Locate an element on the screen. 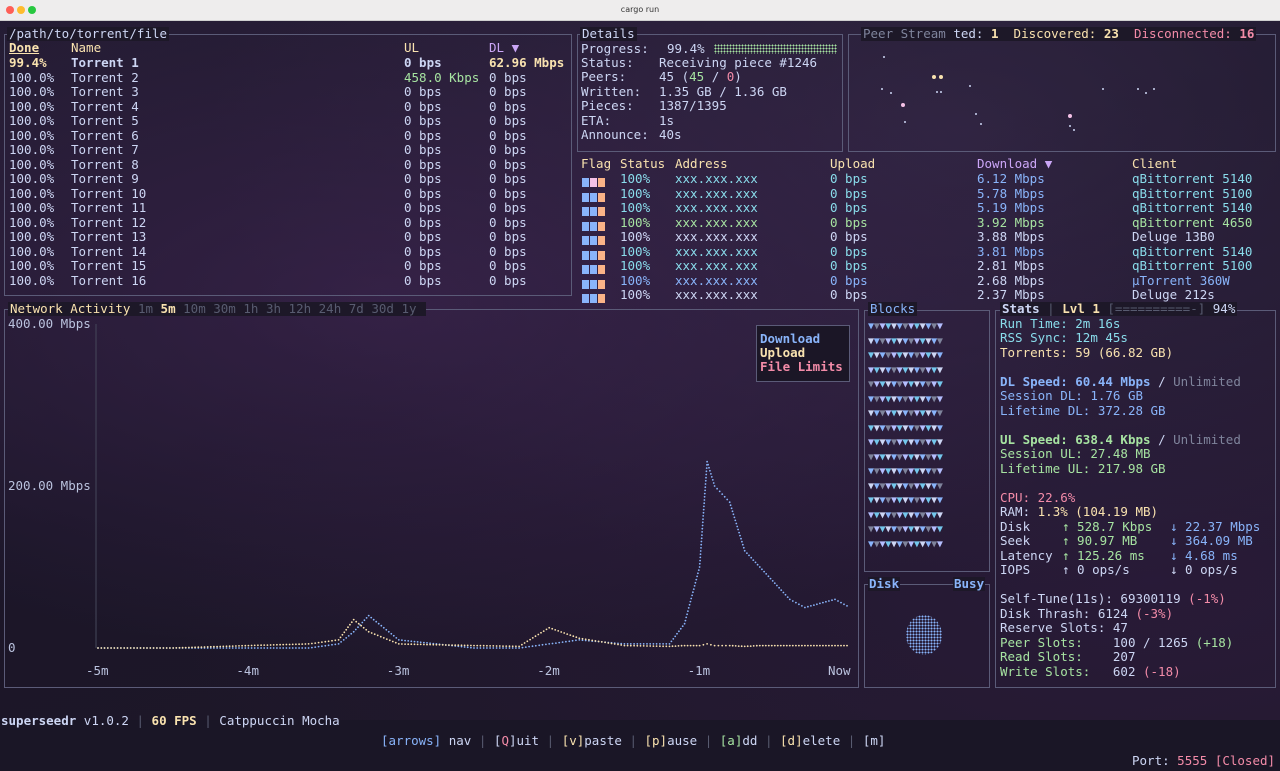 This screenshot has width=1280, height=771. rss-sync: RSS Sync: 12m 45s is located at coordinates (1064, 337).